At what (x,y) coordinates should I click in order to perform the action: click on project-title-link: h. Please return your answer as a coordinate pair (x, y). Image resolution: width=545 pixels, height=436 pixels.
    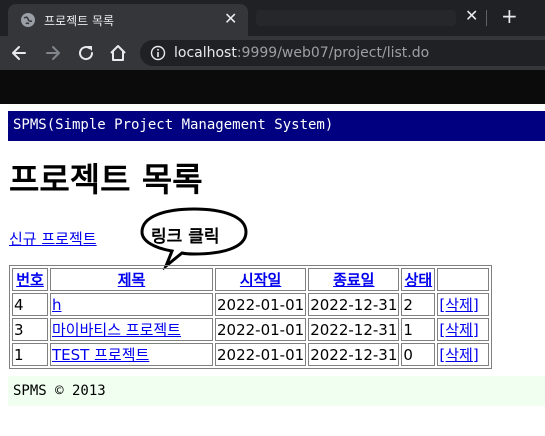
    Looking at the image, I should click on (57, 305).